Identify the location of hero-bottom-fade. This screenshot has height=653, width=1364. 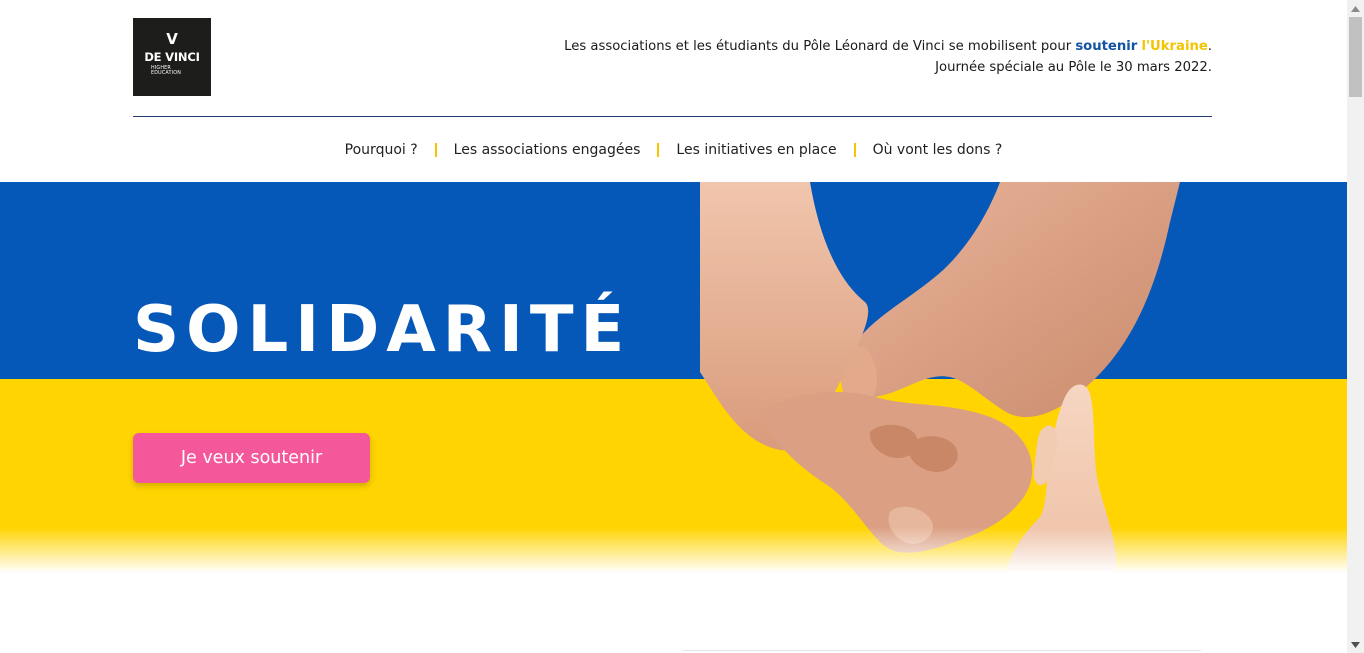
(673, 552).